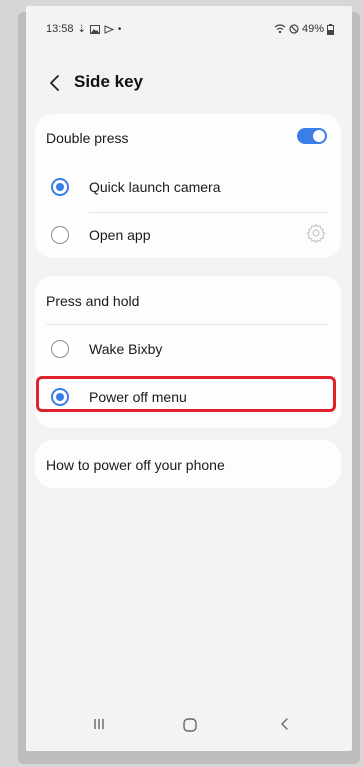  What do you see at coordinates (99, 724) in the screenshot?
I see `recent-apps-icon` at bounding box center [99, 724].